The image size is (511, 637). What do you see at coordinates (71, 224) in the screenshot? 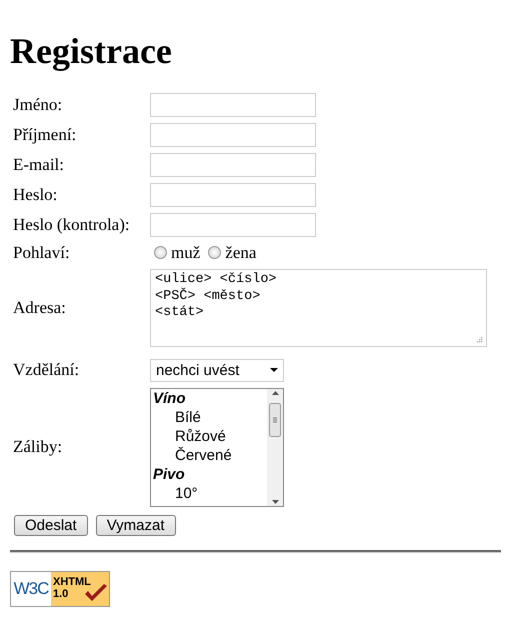
I see `field-label: Heslo (kontrola):` at bounding box center [71, 224].